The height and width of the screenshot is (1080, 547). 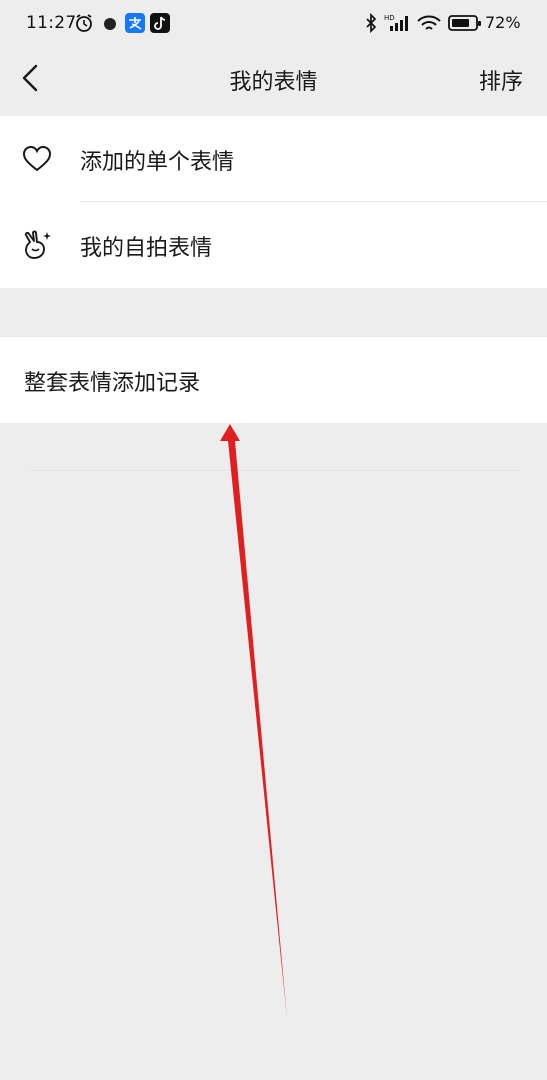 I want to click on arrow-shape, so click(x=253, y=721).